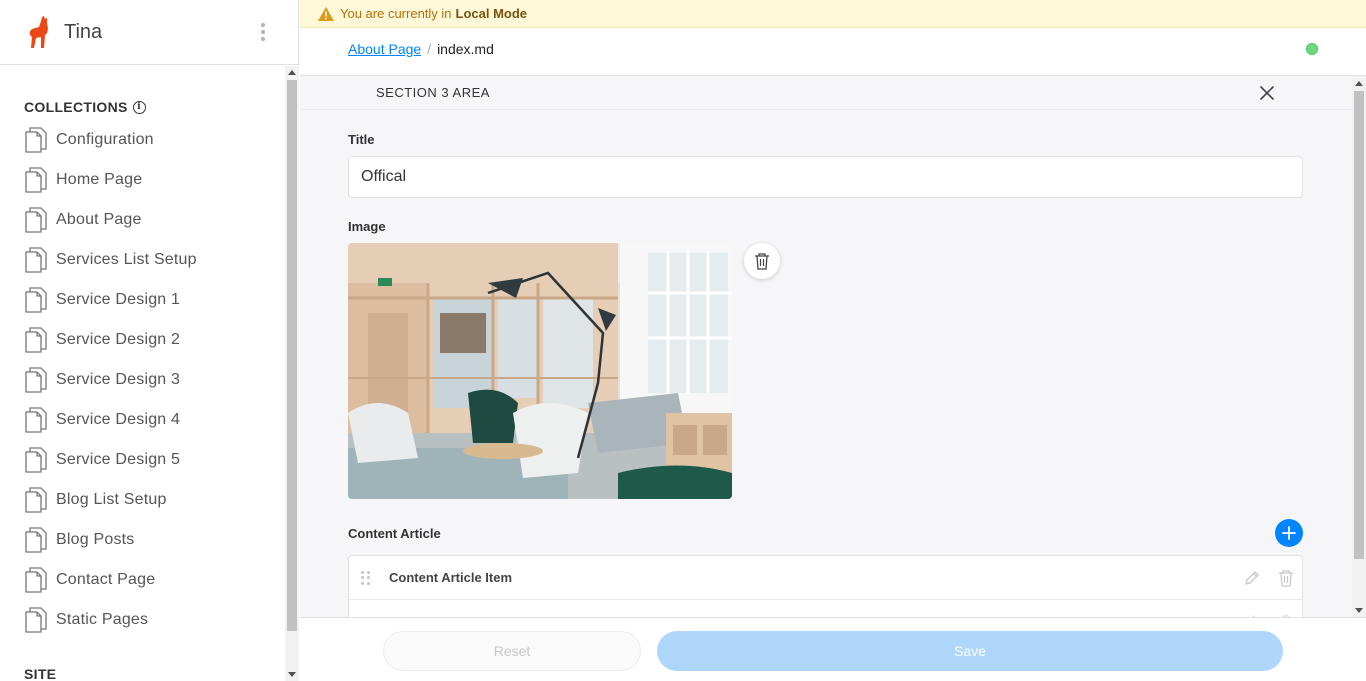  Describe the element at coordinates (1359, 325) in the screenshot. I see `form-scroll-thumb` at that location.